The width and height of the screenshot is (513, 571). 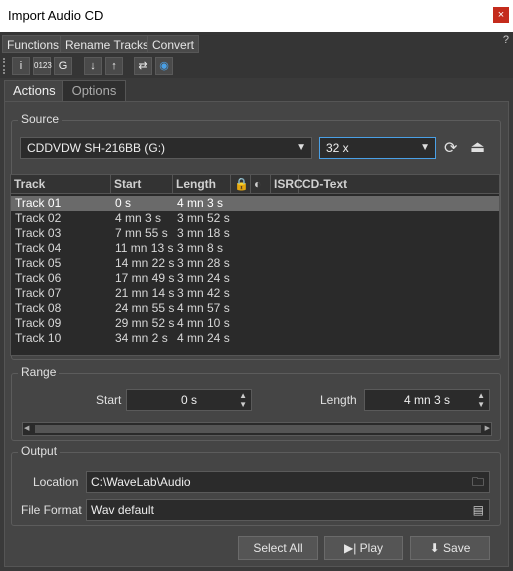 What do you see at coordinates (144, 248) in the screenshot?
I see `cell-start: 11 mn 13 s` at bounding box center [144, 248].